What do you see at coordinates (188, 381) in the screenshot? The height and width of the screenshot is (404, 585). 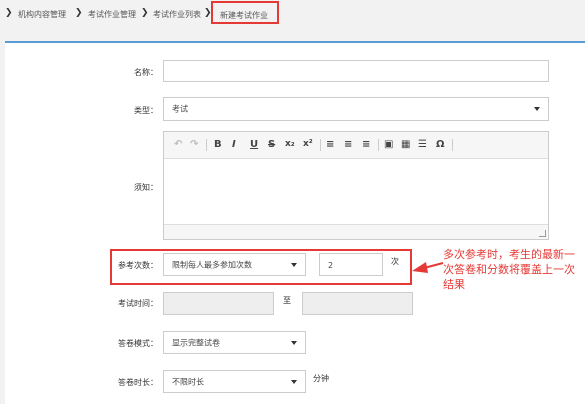 I see `duration-value: 不限时长` at bounding box center [188, 381].